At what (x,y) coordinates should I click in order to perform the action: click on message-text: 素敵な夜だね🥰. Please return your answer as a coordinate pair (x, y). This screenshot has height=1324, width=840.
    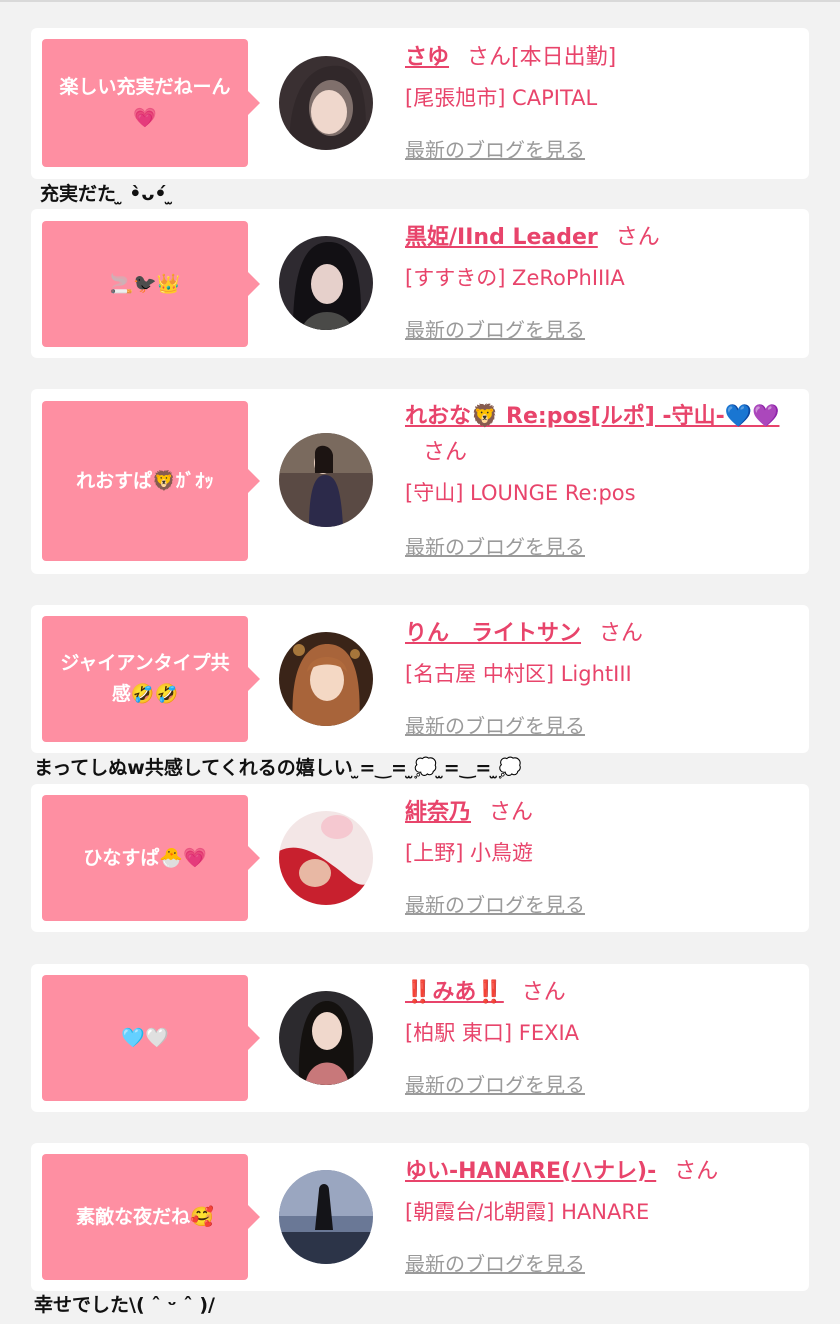
    Looking at the image, I should click on (145, 1216).